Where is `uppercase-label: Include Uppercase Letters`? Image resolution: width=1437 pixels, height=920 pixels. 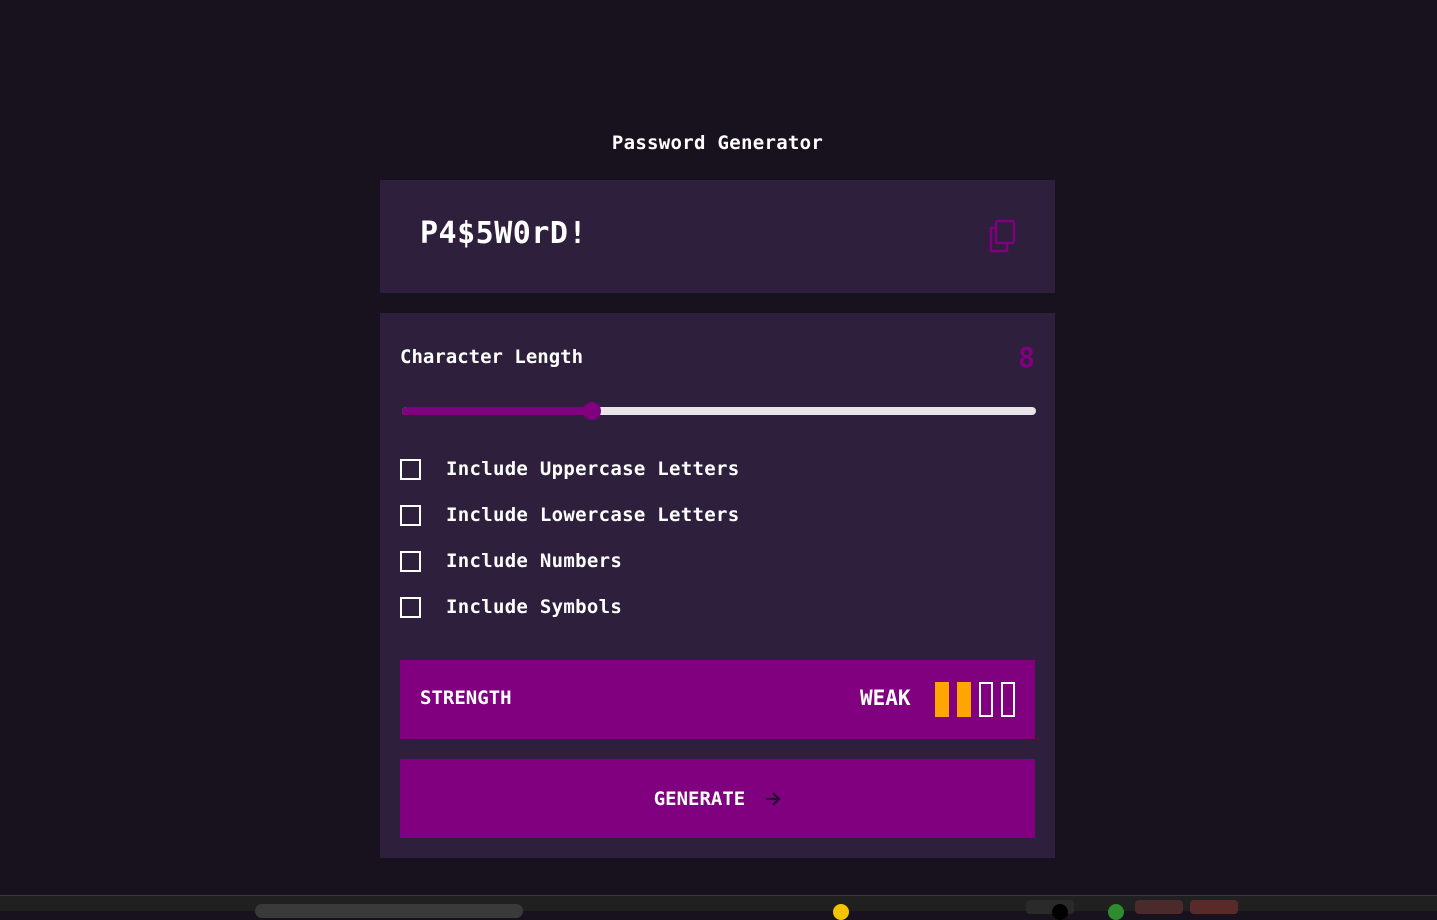
uppercase-label: Include Uppercase Letters is located at coordinates (593, 469).